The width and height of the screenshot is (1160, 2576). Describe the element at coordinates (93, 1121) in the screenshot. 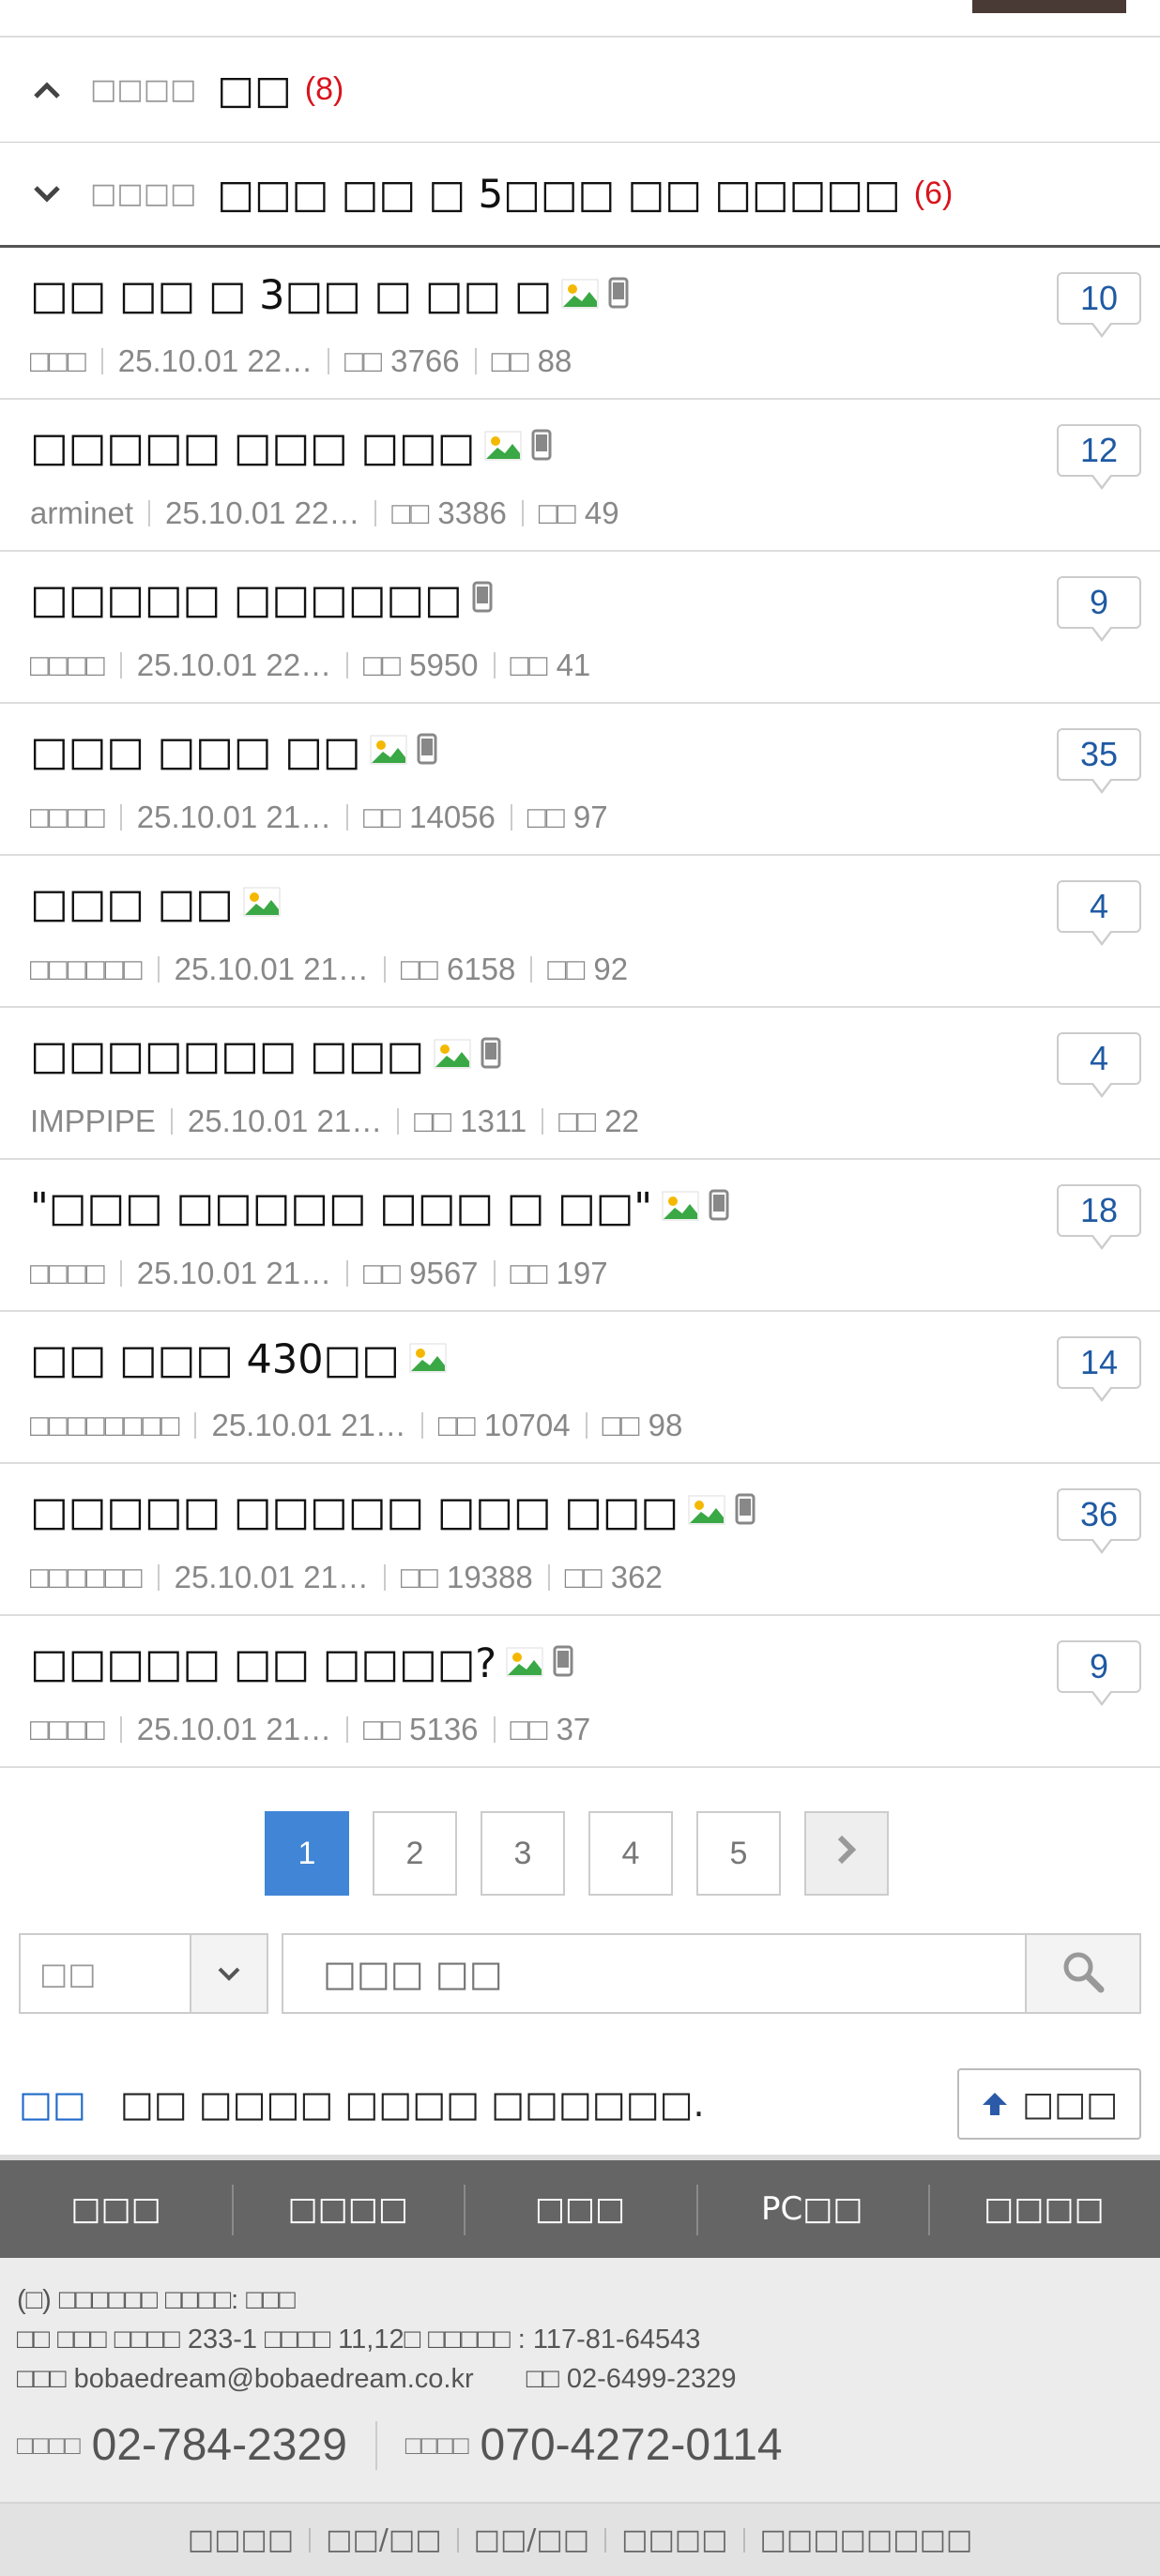

I see `post-author: IMPPIPE` at that location.